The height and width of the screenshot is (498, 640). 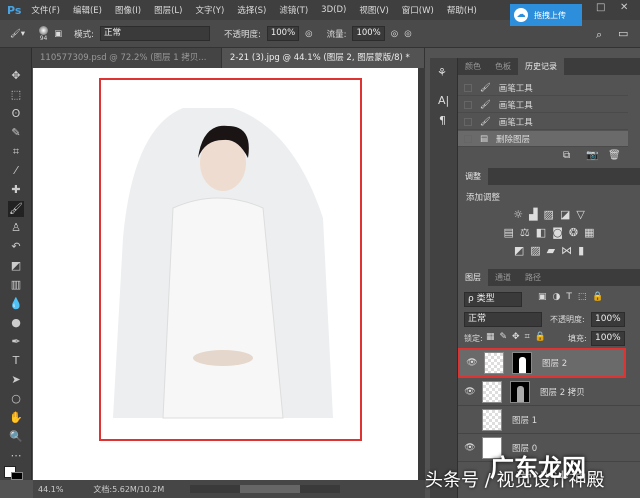 What do you see at coordinates (168, 10) in the screenshot?
I see `menu-layer: 图层(L)` at bounding box center [168, 10].